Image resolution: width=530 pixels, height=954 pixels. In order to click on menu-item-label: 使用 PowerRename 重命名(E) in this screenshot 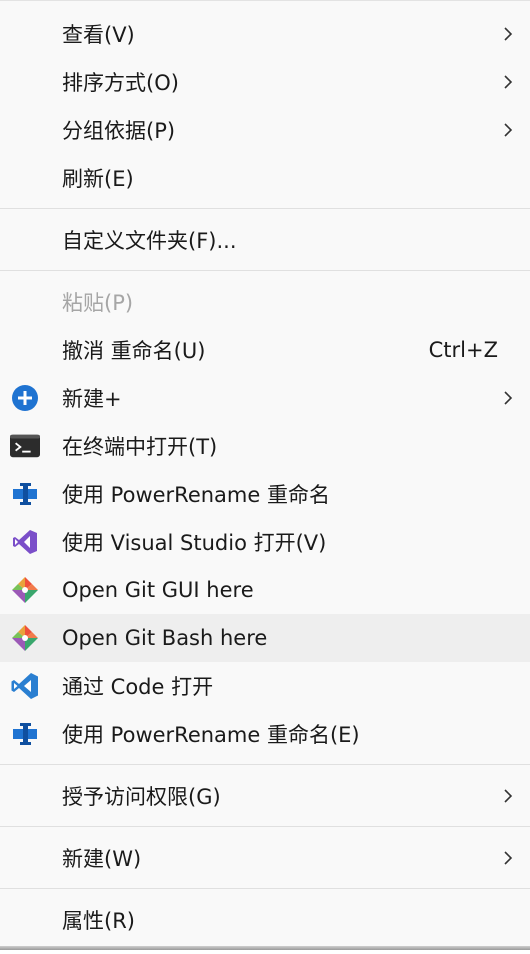, I will do `click(211, 735)`.